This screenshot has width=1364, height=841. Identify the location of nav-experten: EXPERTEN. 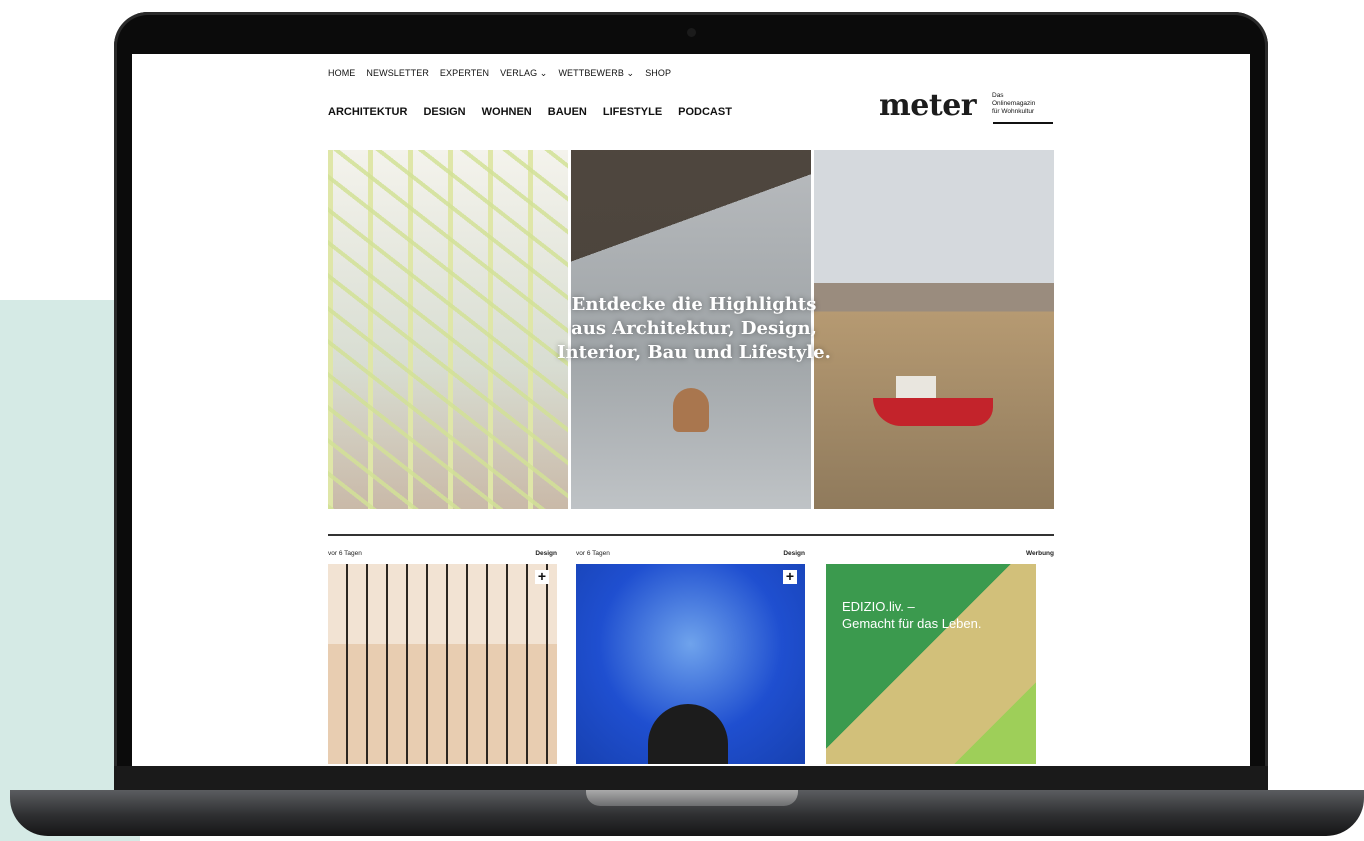
(464, 73).